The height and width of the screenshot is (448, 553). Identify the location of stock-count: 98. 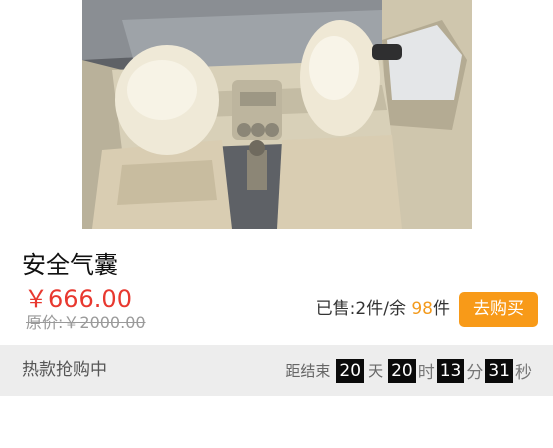
(422, 309).